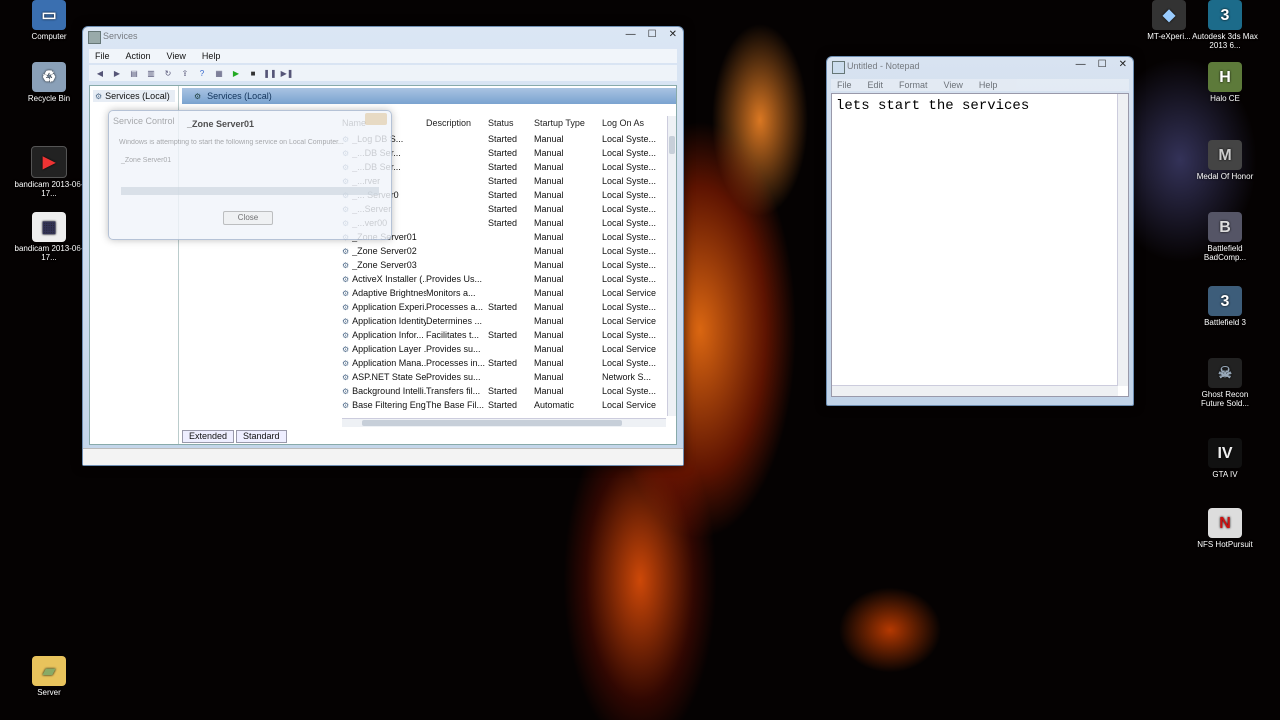 This screenshot has height=720, width=1280. I want to click on desktop-icon-medal-of-honor: M Medal Of Honor, so click(1225, 160).